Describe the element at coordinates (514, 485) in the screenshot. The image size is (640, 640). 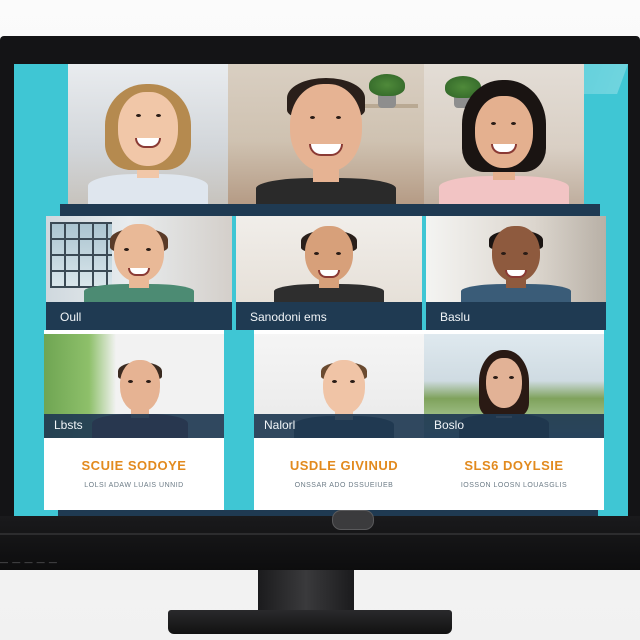
I see `caption-subline: IOSSON LOOSN LOUASGLIS` at that location.